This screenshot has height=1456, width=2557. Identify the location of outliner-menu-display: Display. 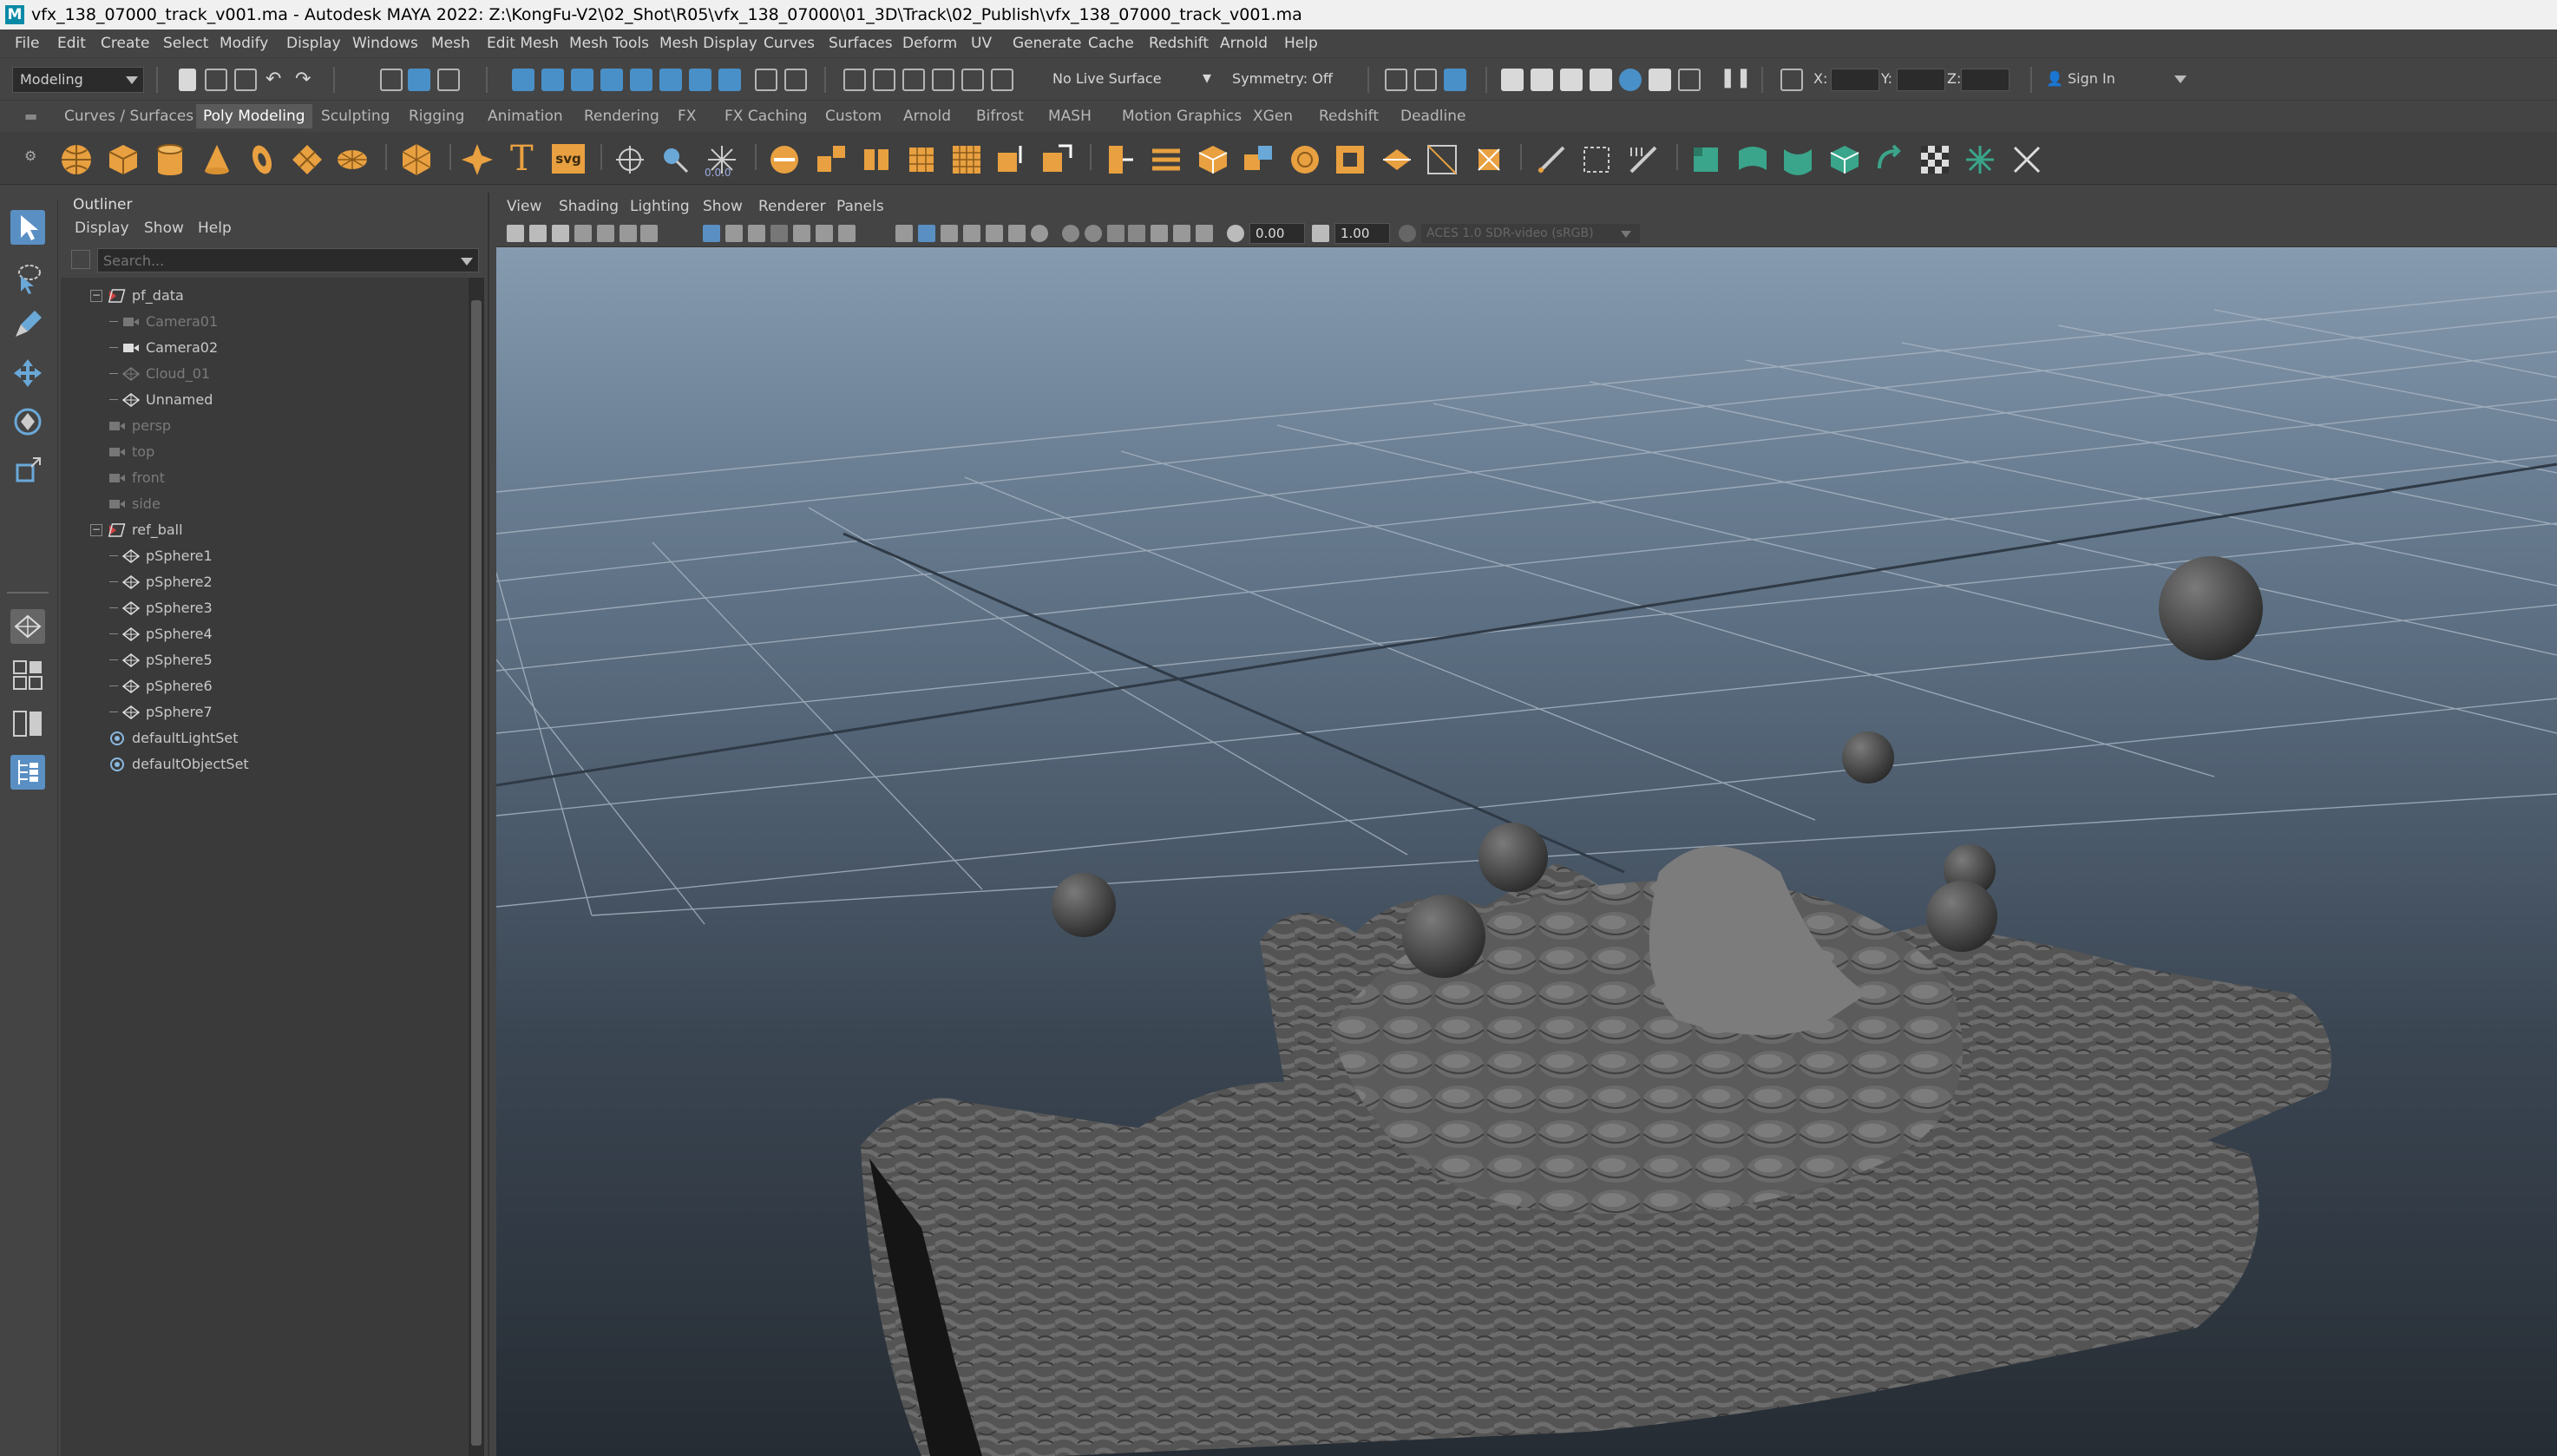
(102, 228).